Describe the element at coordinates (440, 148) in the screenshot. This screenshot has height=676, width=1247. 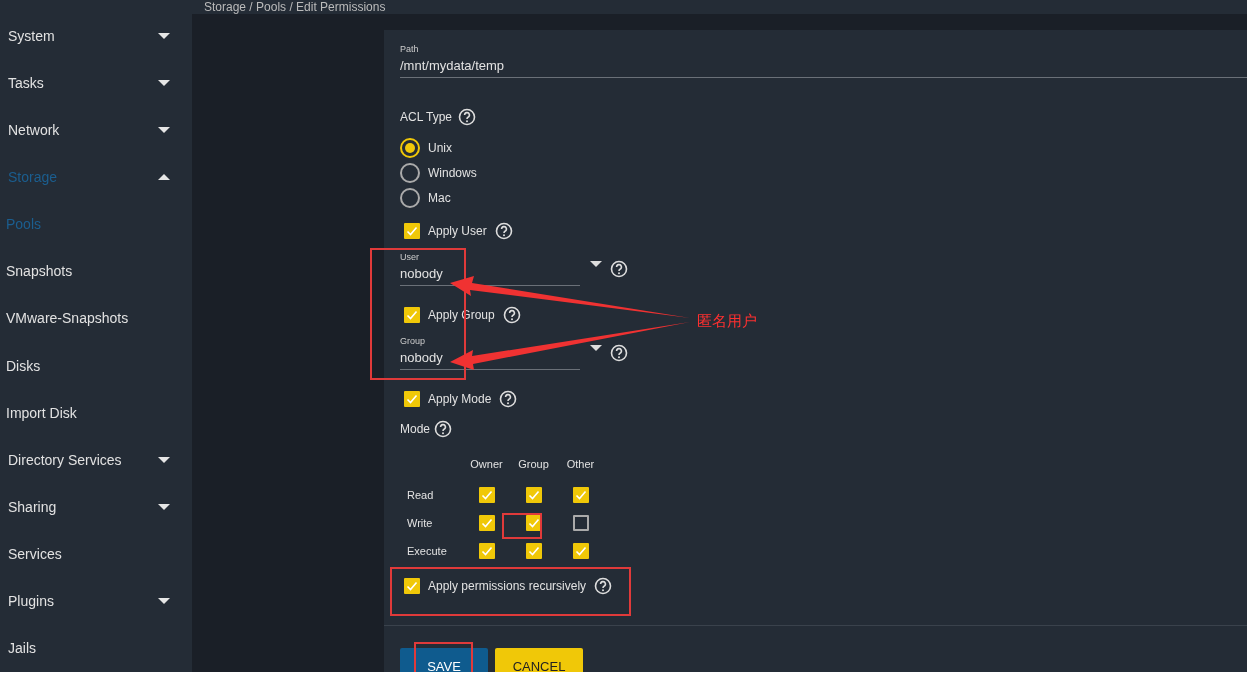
I see `radio-label: Unix` at that location.